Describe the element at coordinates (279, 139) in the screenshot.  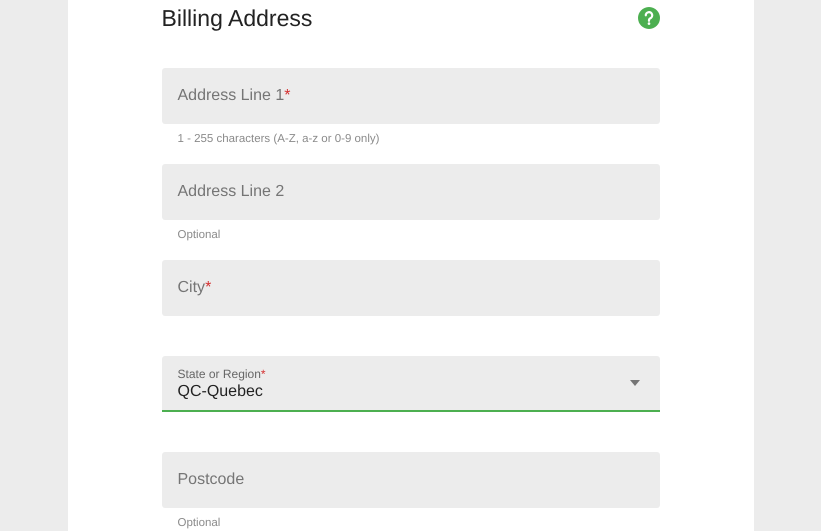
I see `helper-text: 1 - 255 characters (A-Z, a-z or 0-9 only)` at that location.